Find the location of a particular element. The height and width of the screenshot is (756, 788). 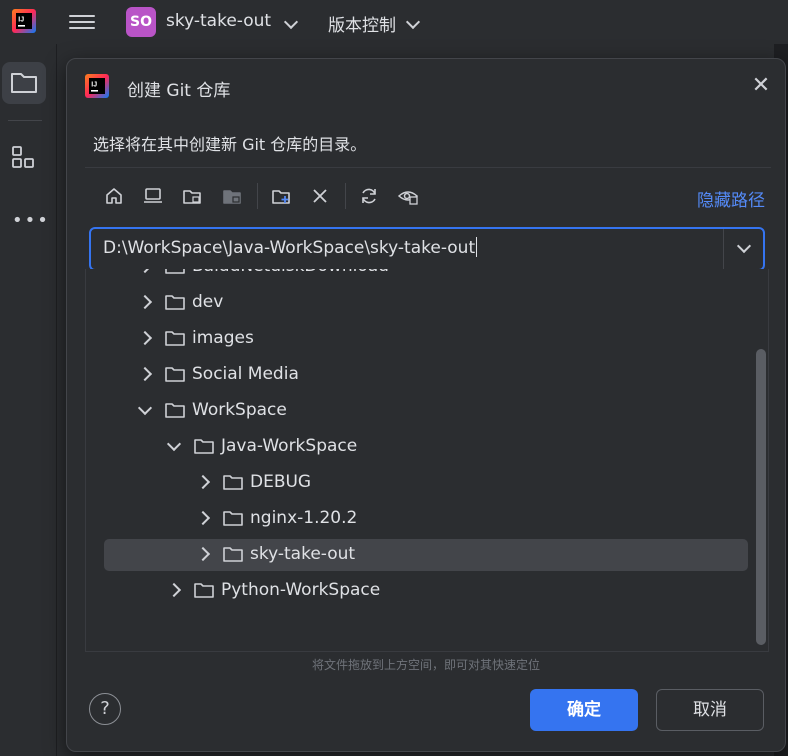

help-button: ? is located at coordinates (105, 709).